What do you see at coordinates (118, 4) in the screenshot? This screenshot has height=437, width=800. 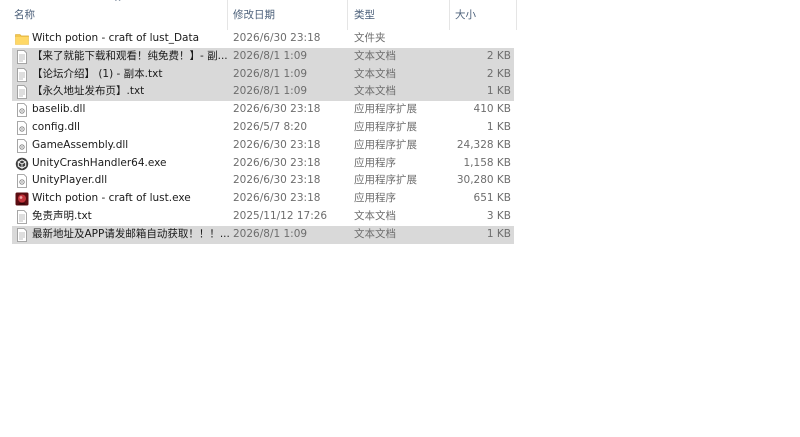 I see `sort-ascending-icon: ^` at bounding box center [118, 4].